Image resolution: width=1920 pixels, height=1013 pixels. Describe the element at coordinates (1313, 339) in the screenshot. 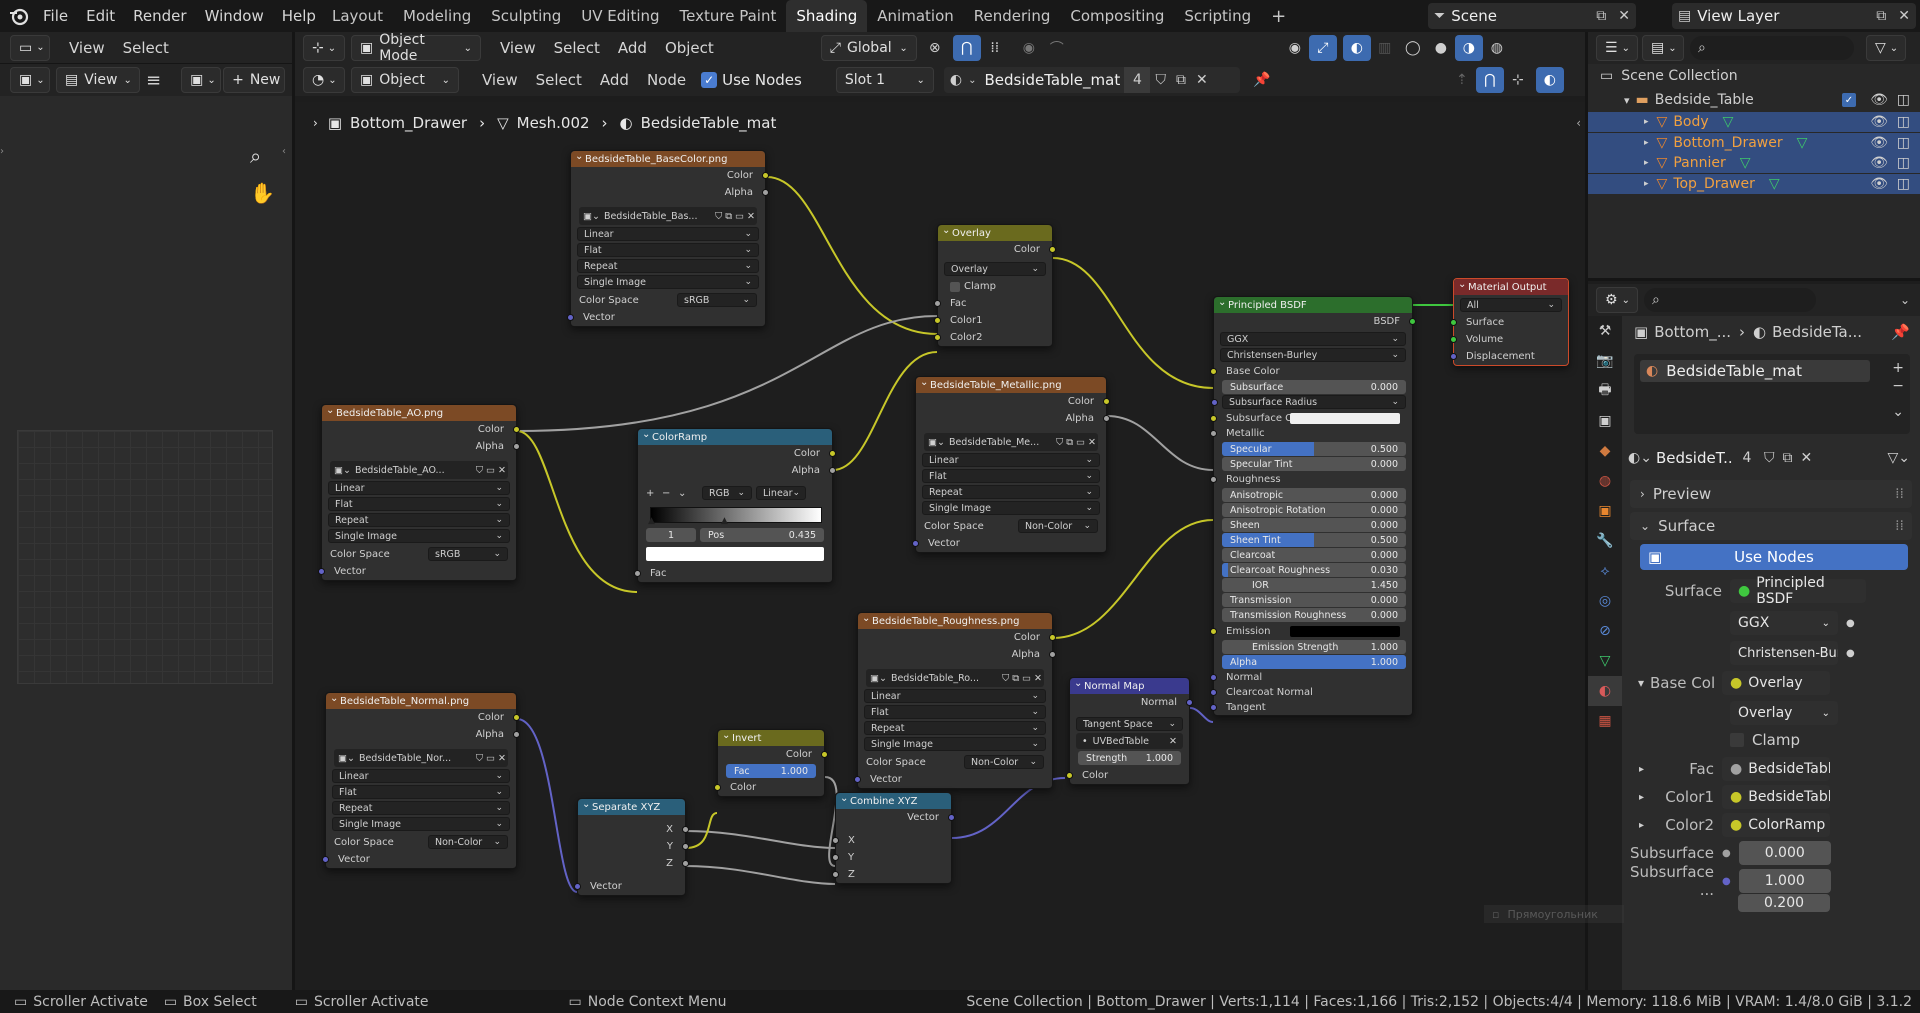

I see `distribution-dropdown: GGX` at that location.